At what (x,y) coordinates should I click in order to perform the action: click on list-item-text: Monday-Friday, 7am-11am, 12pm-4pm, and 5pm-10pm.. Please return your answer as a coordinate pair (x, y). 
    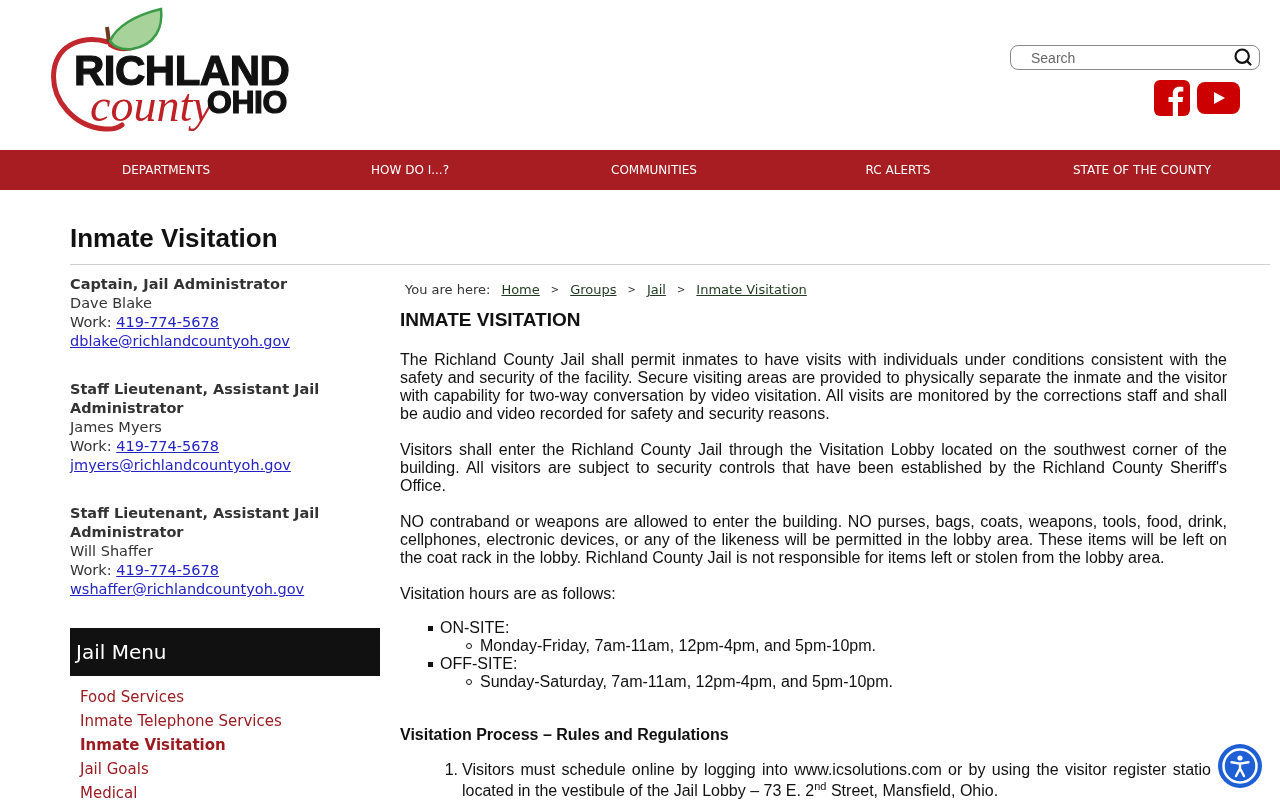
    Looking at the image, I should click on (678, 646).